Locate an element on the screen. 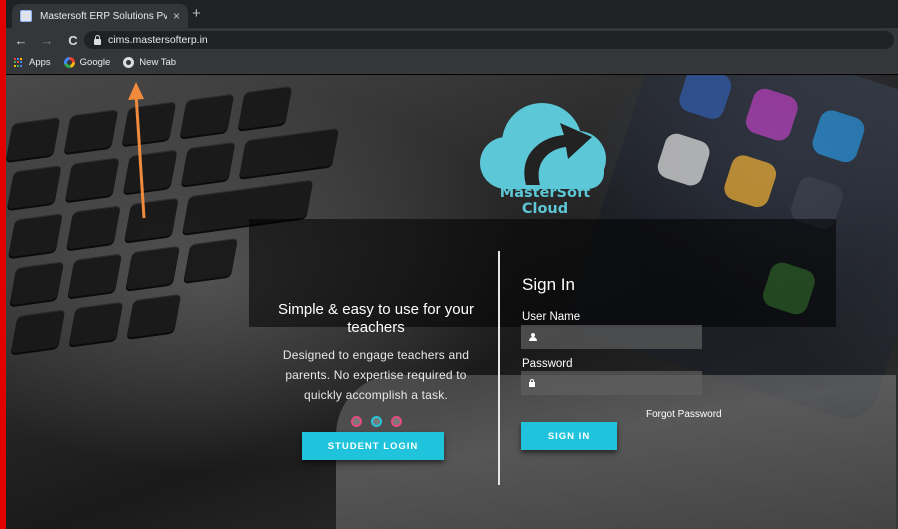 The height and width of the screenshot is (529, 898). bookmark-new-tab: New Tab is located at coordinates (149, 62).